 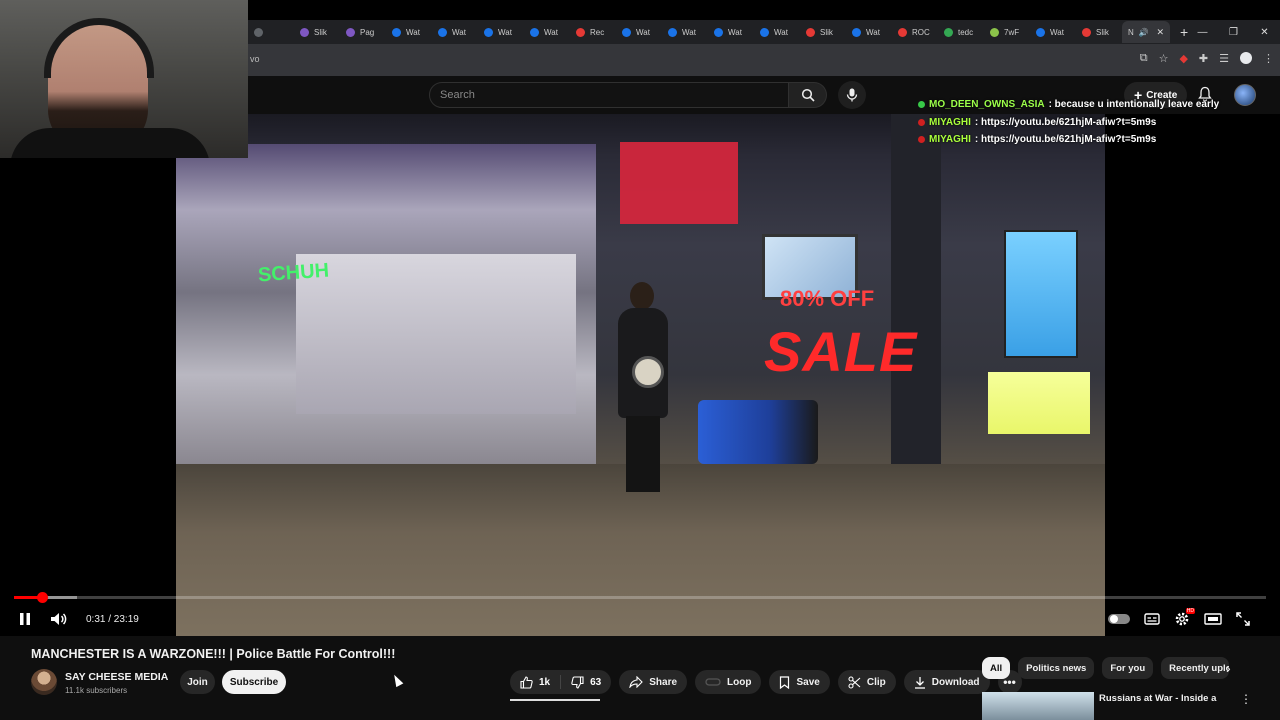 I want to click on account-avatar, so click(x=1245, y=95).